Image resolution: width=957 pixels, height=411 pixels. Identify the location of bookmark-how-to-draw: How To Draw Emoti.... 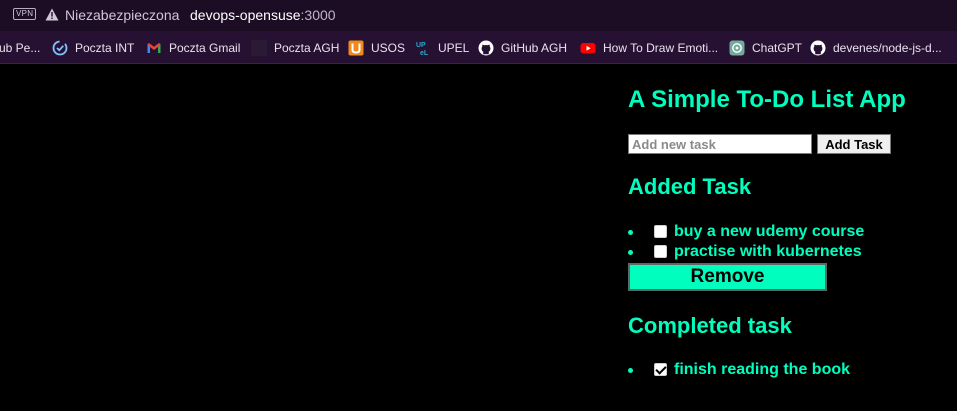
(649, 47).